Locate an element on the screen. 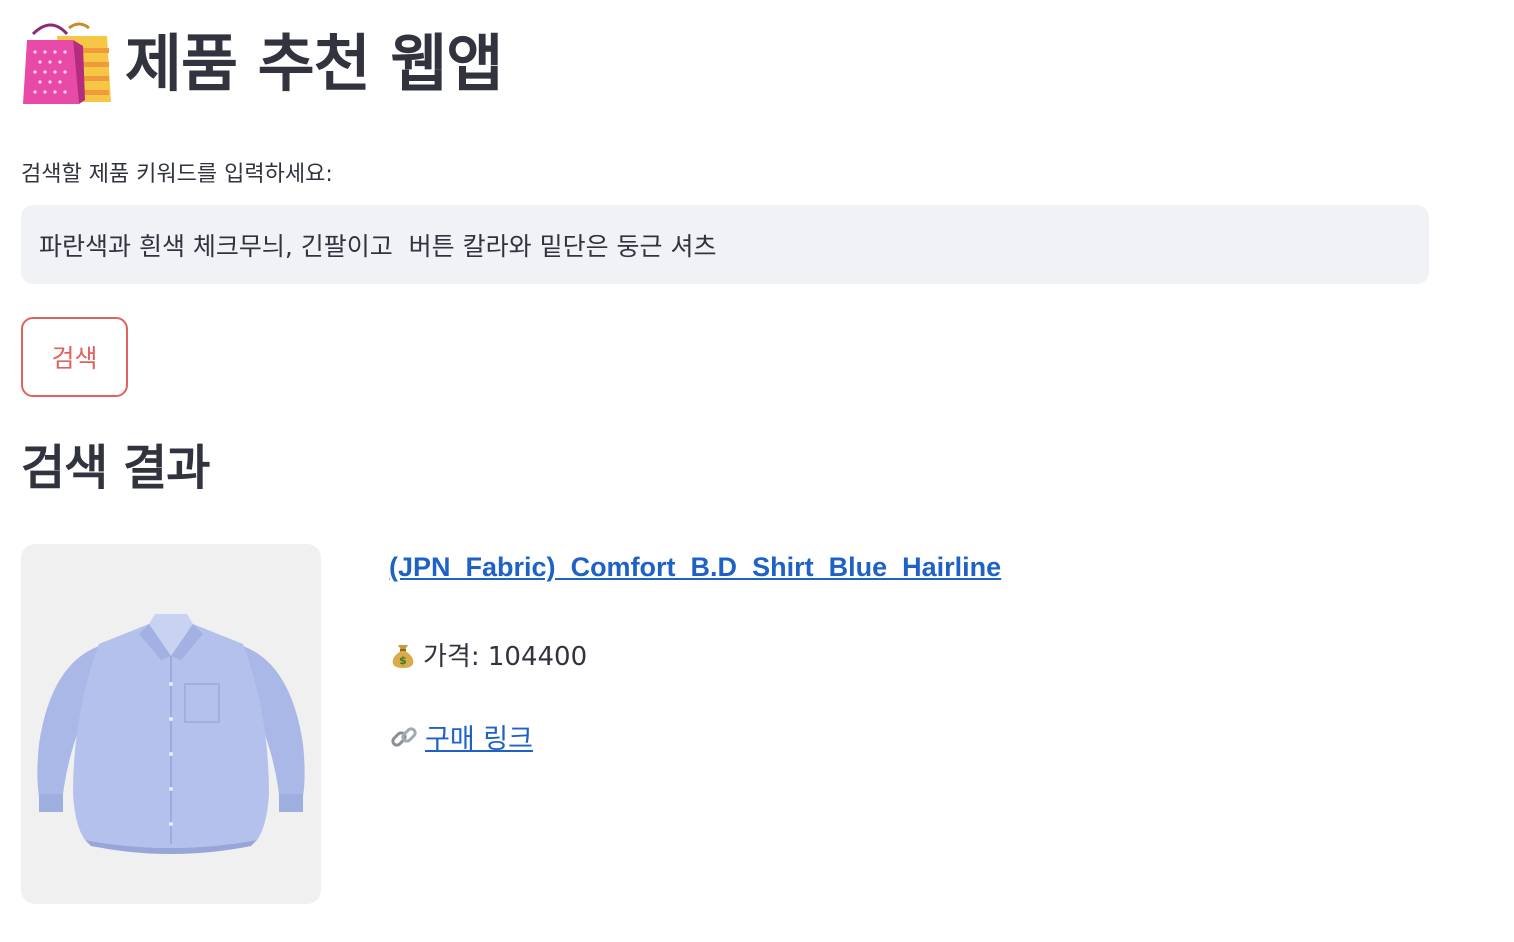  search-button: 검색 is located at coordinates (74, 357).